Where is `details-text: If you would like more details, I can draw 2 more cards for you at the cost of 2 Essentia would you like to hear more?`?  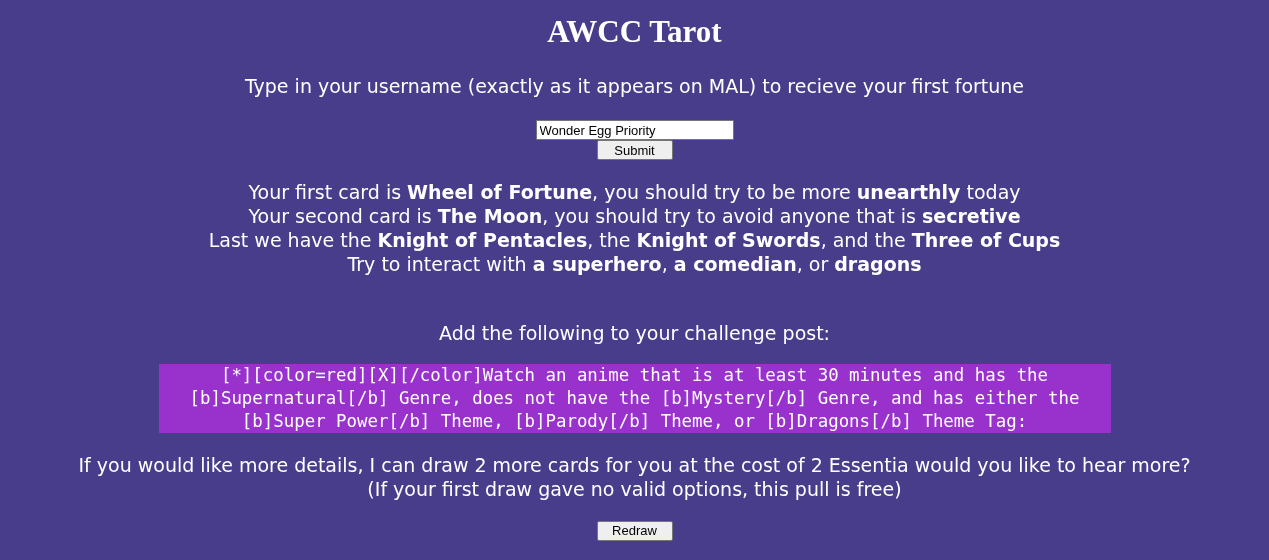 details-text: If you would like more details, I can draw 2 more cards for you at the cost of 2 Essentia would you like to hear more? is located at coordinates (634, 465).